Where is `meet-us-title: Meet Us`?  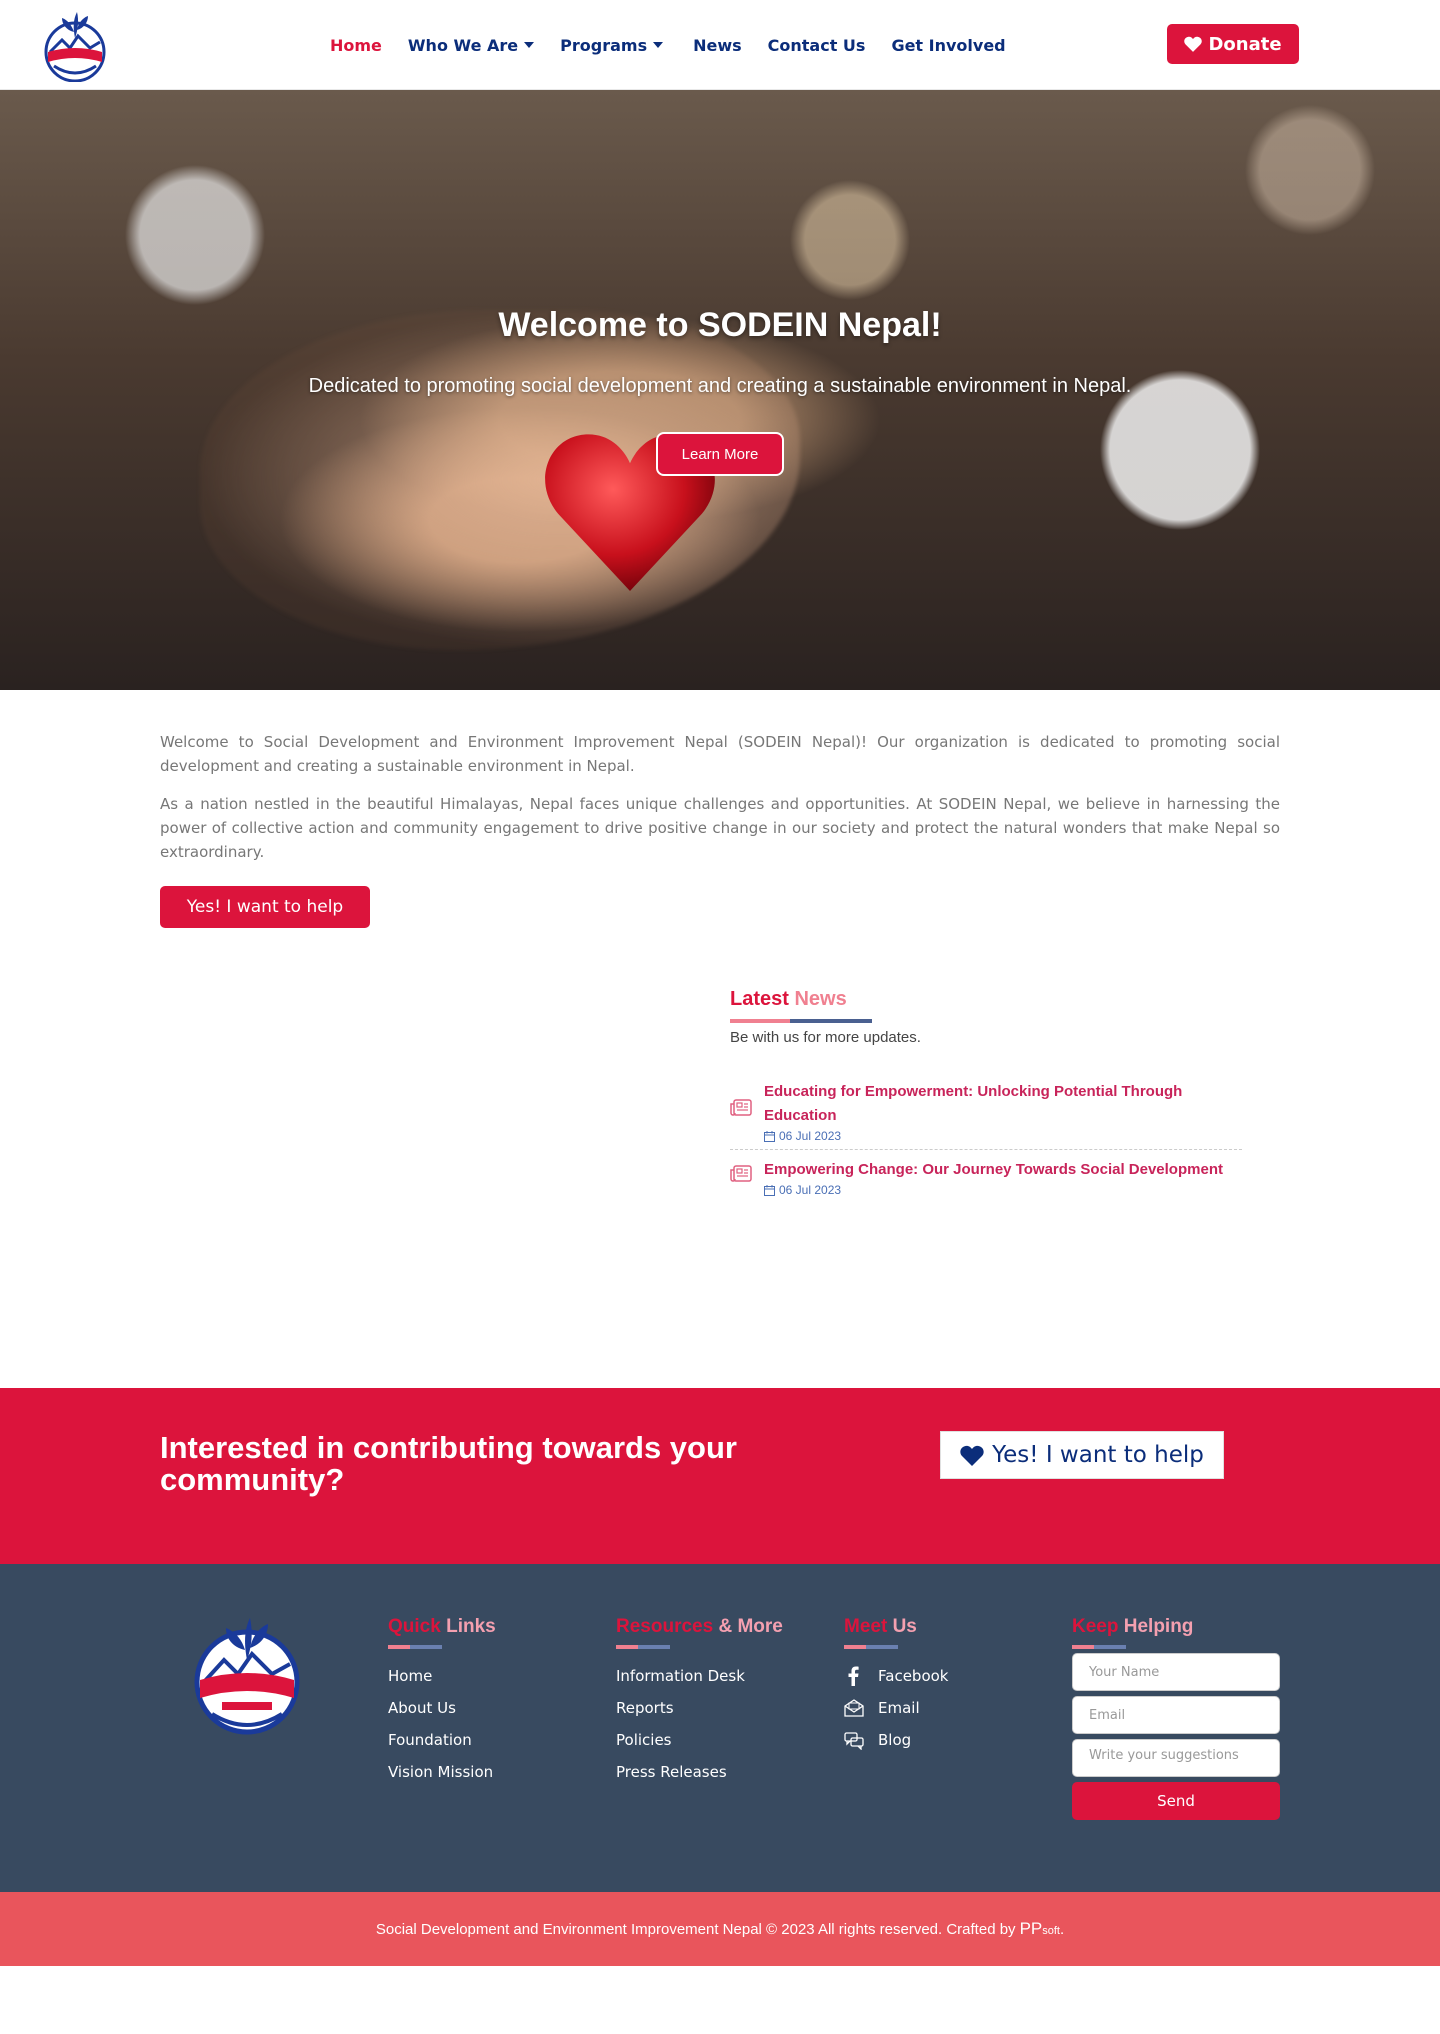 meet-us-title: Meet Us is located at coordinates (896, 1627).